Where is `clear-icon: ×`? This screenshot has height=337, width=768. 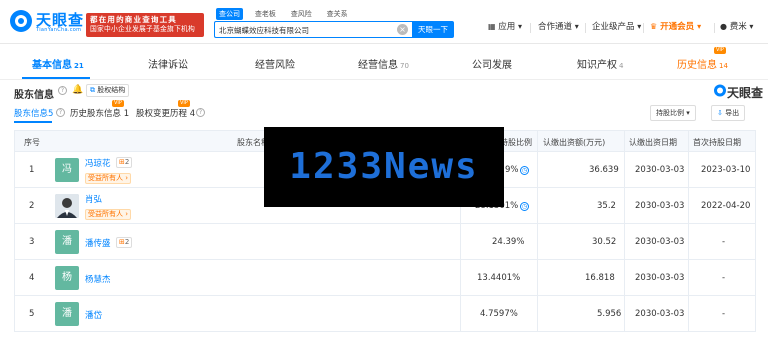 clear-icon: × is located at coordinates (402, 29).